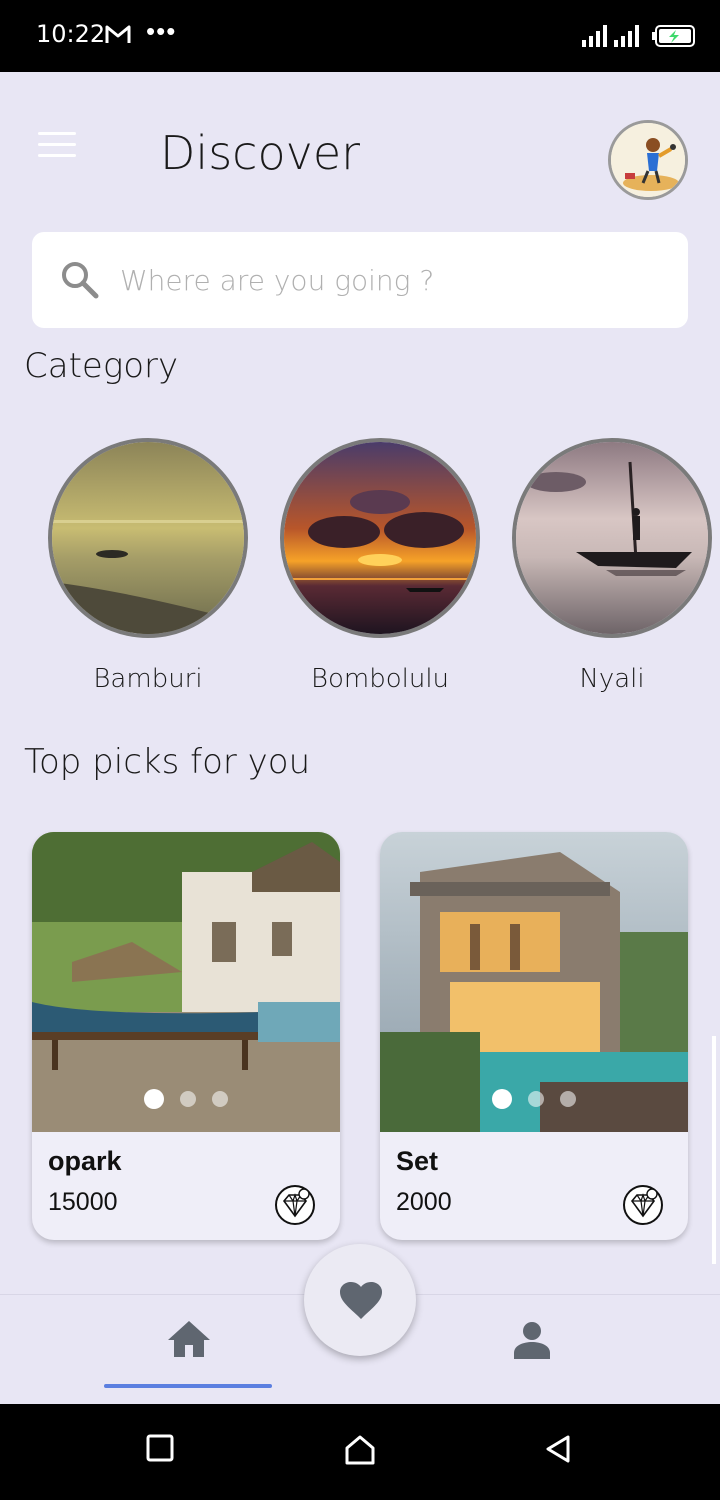 The width and height of the screenshot is (720, 1500). I want to click on gmail-icon, so click(118, 34).